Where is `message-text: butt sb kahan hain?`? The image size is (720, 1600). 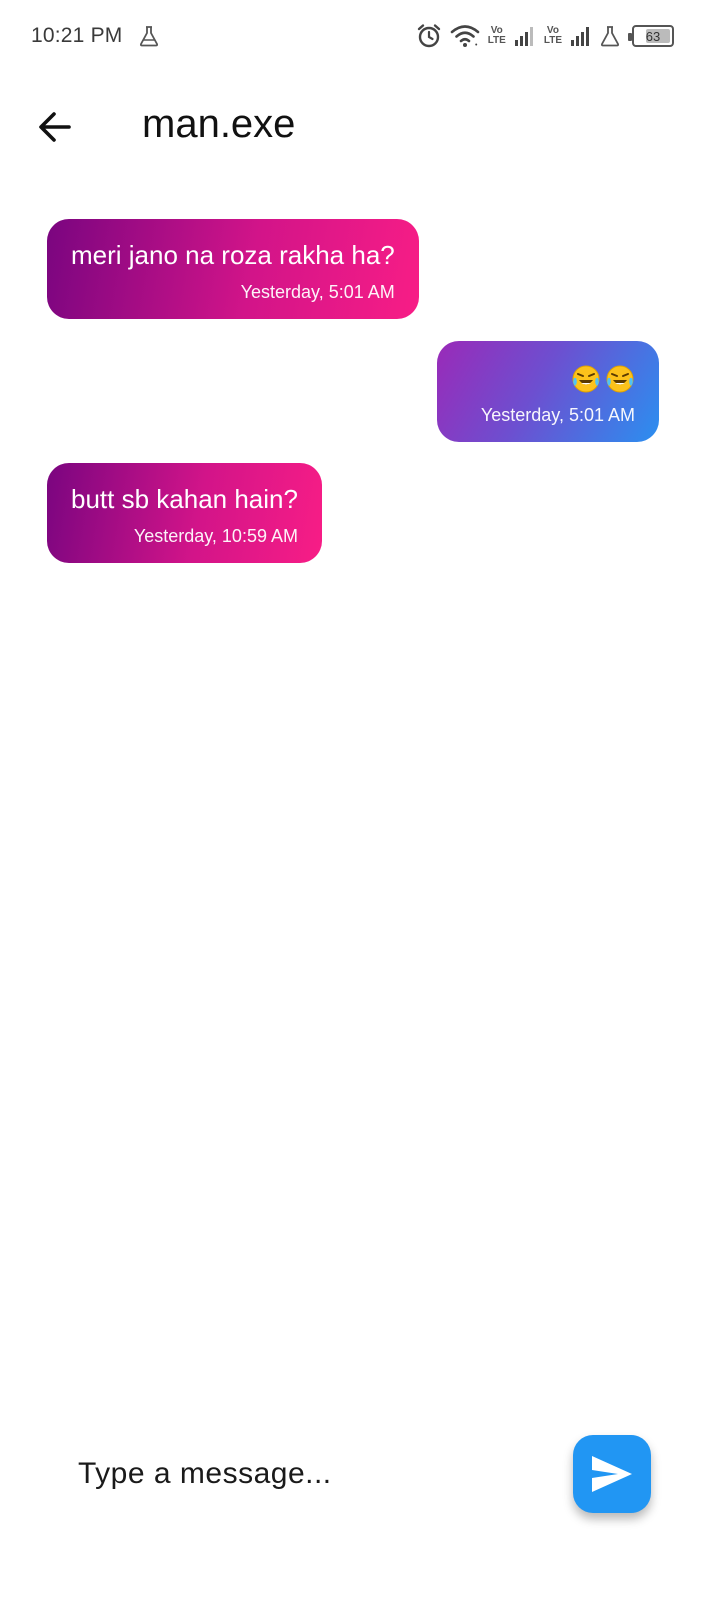 message-text: butt sb kahan hain? is located at coordinates (184, 499).